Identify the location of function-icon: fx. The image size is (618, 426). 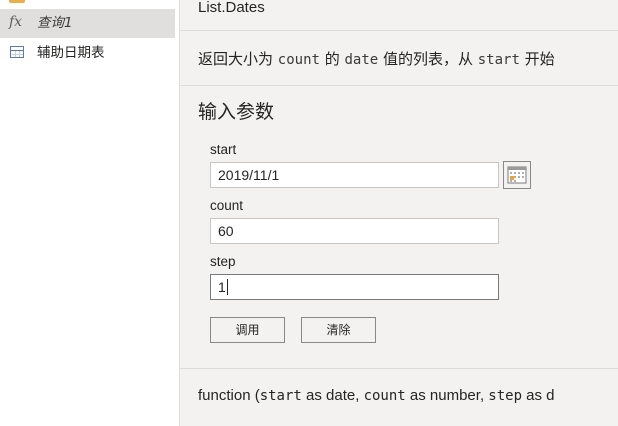
(16, 22).